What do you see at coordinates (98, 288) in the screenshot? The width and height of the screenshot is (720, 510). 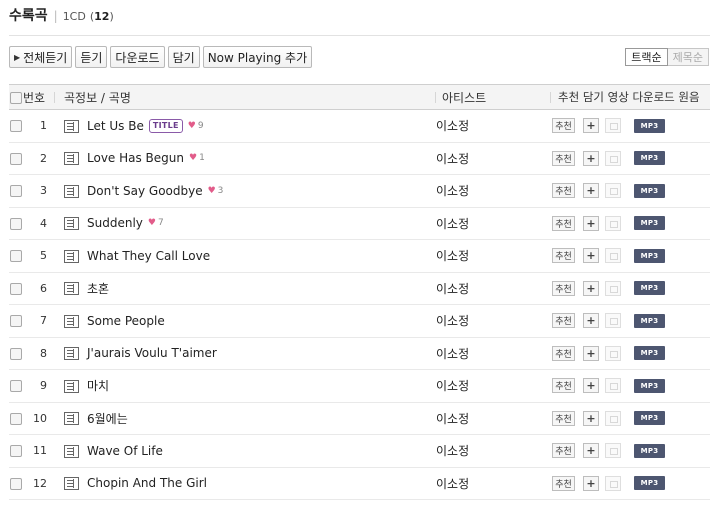 I see `song-title: 초혼` at bounding box center [98, 288].